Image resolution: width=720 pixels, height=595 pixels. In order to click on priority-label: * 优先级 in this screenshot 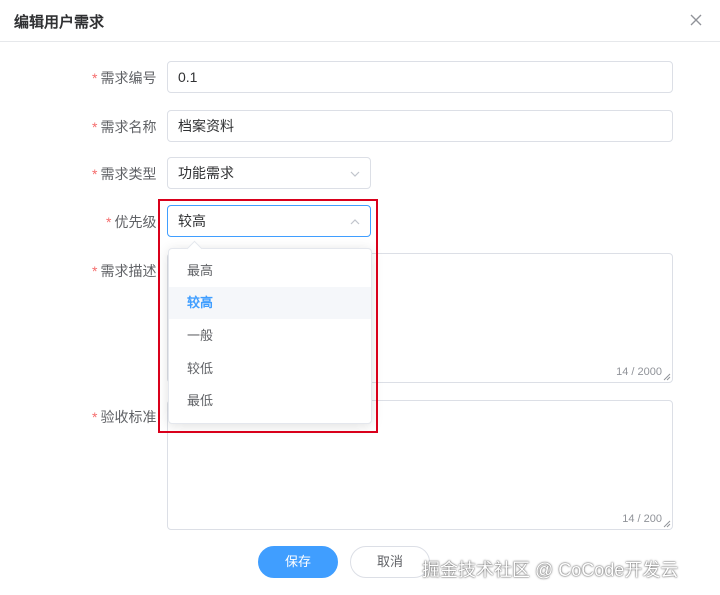, I will do `click(131, 222)`.